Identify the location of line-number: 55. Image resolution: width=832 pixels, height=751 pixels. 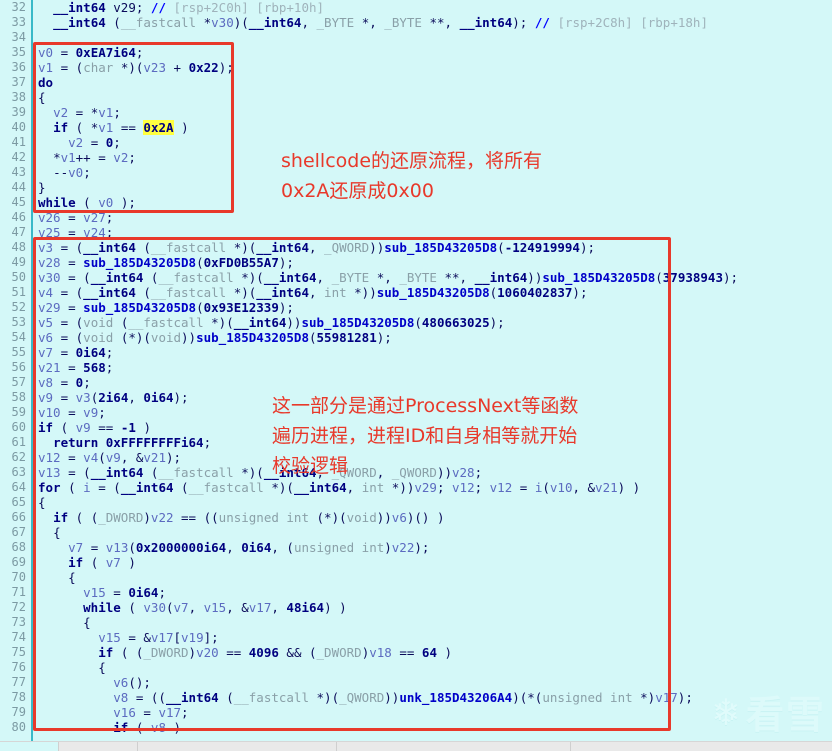
(18, 352).